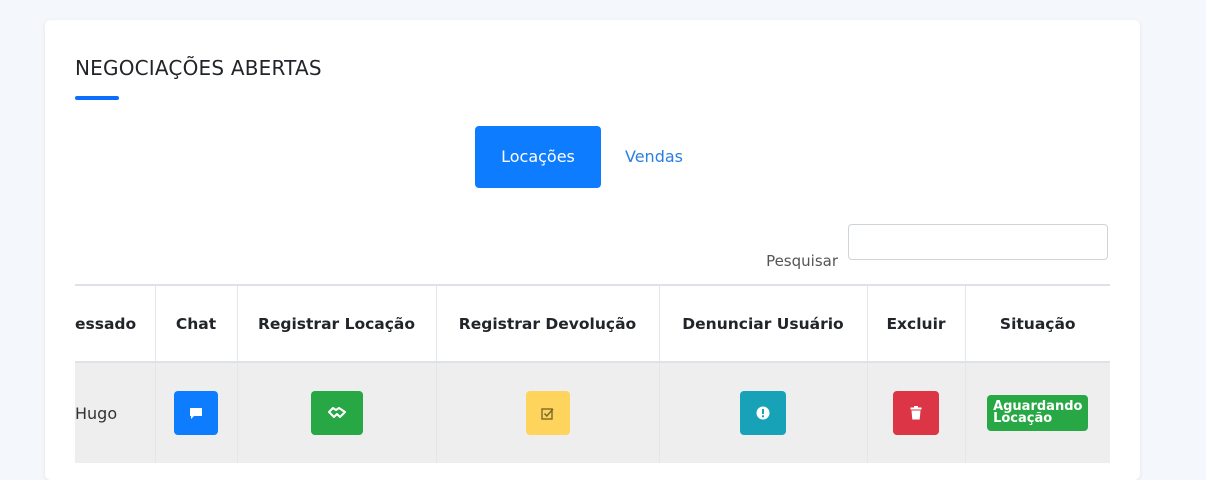 The width and height of the screenshot is (1206, 480). I want to click on cell-interessado: Hugo, so click(115, 412).